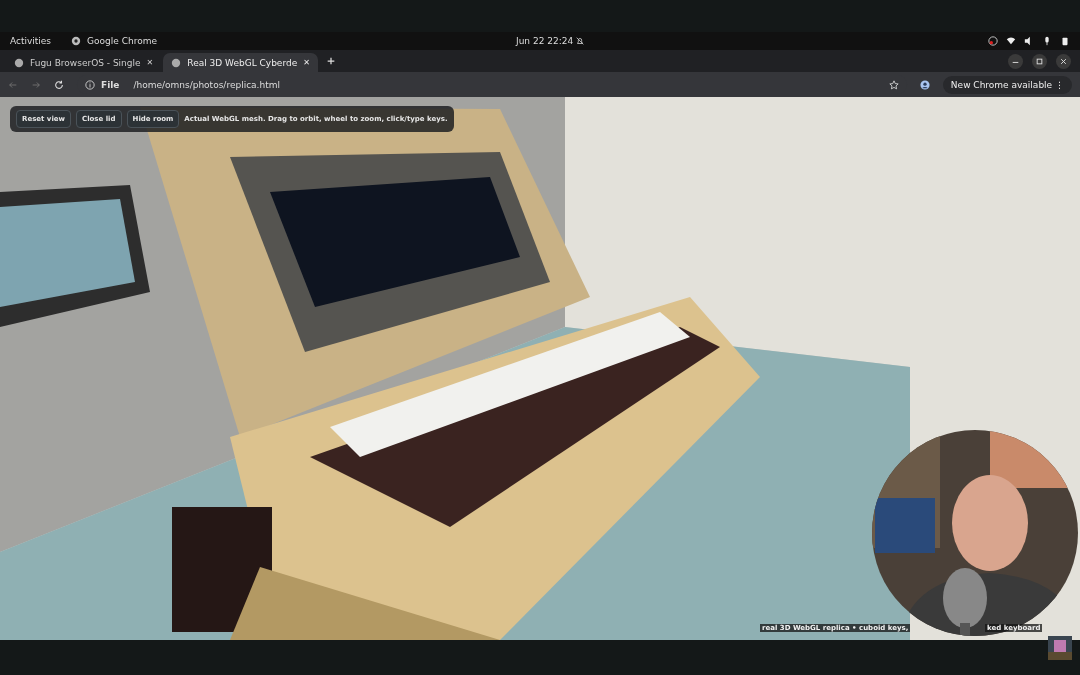  I want to click on clock: Jun 22 22:24, so click(545, 41).